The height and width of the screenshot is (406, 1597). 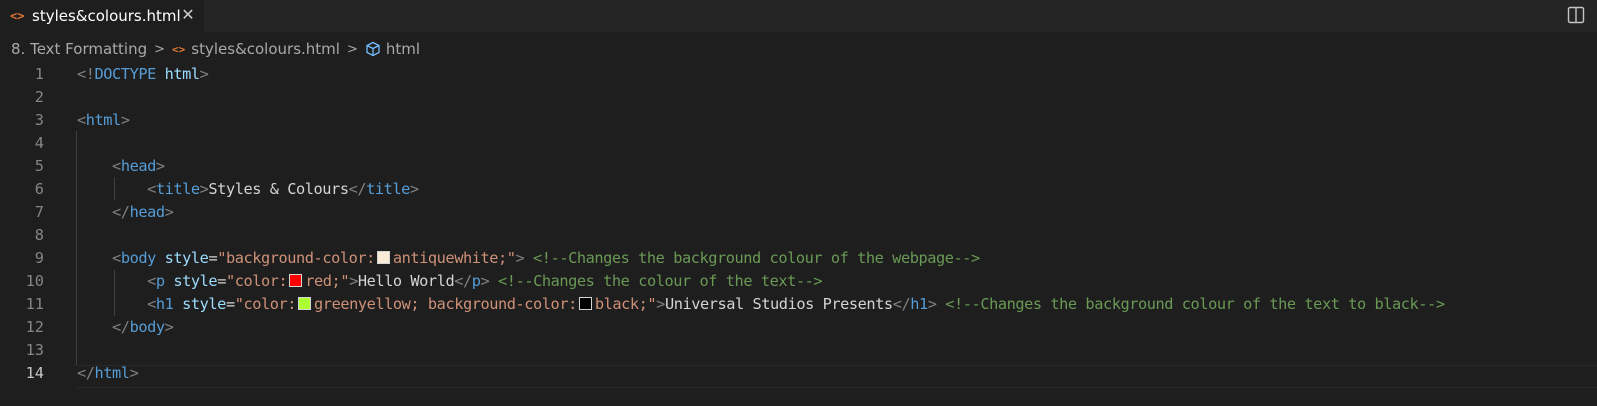 I want to click on tab-bar: <> styles&colours.html ✕, so click(x=798, y=16).